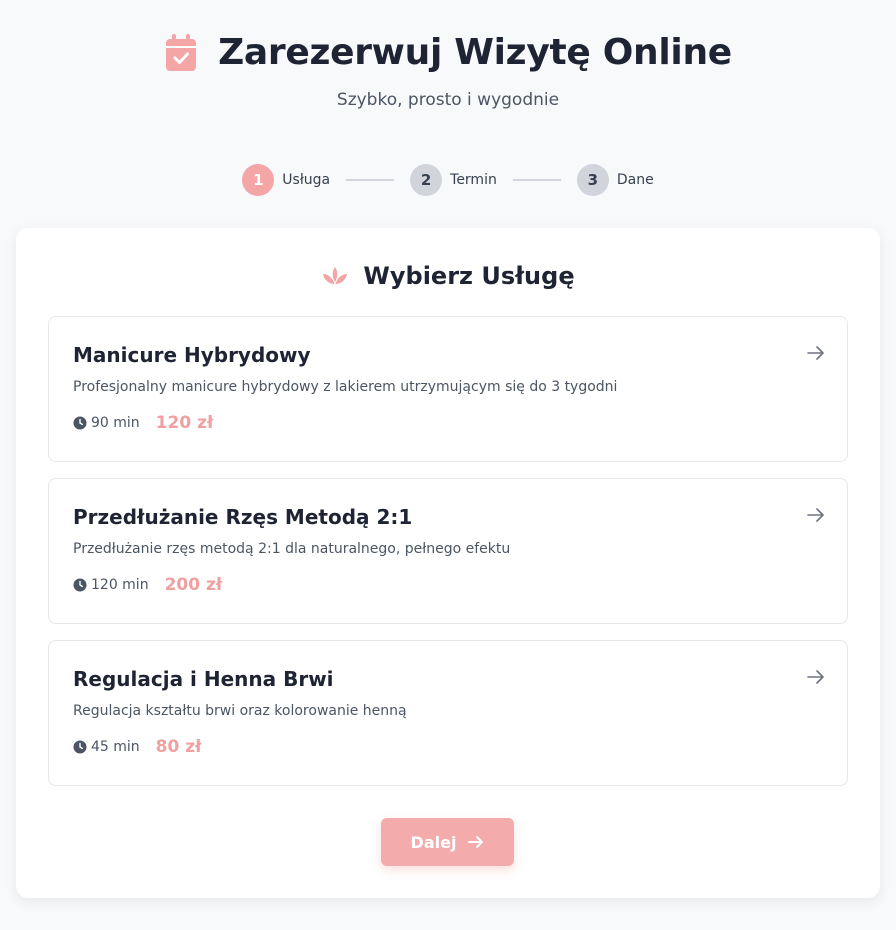 The height and width of the screenshot is (930, 896). What do you see at coordinates (473, 180) in the screenshot?
I see `step-label: Termin` at bounding box center [473, 180].